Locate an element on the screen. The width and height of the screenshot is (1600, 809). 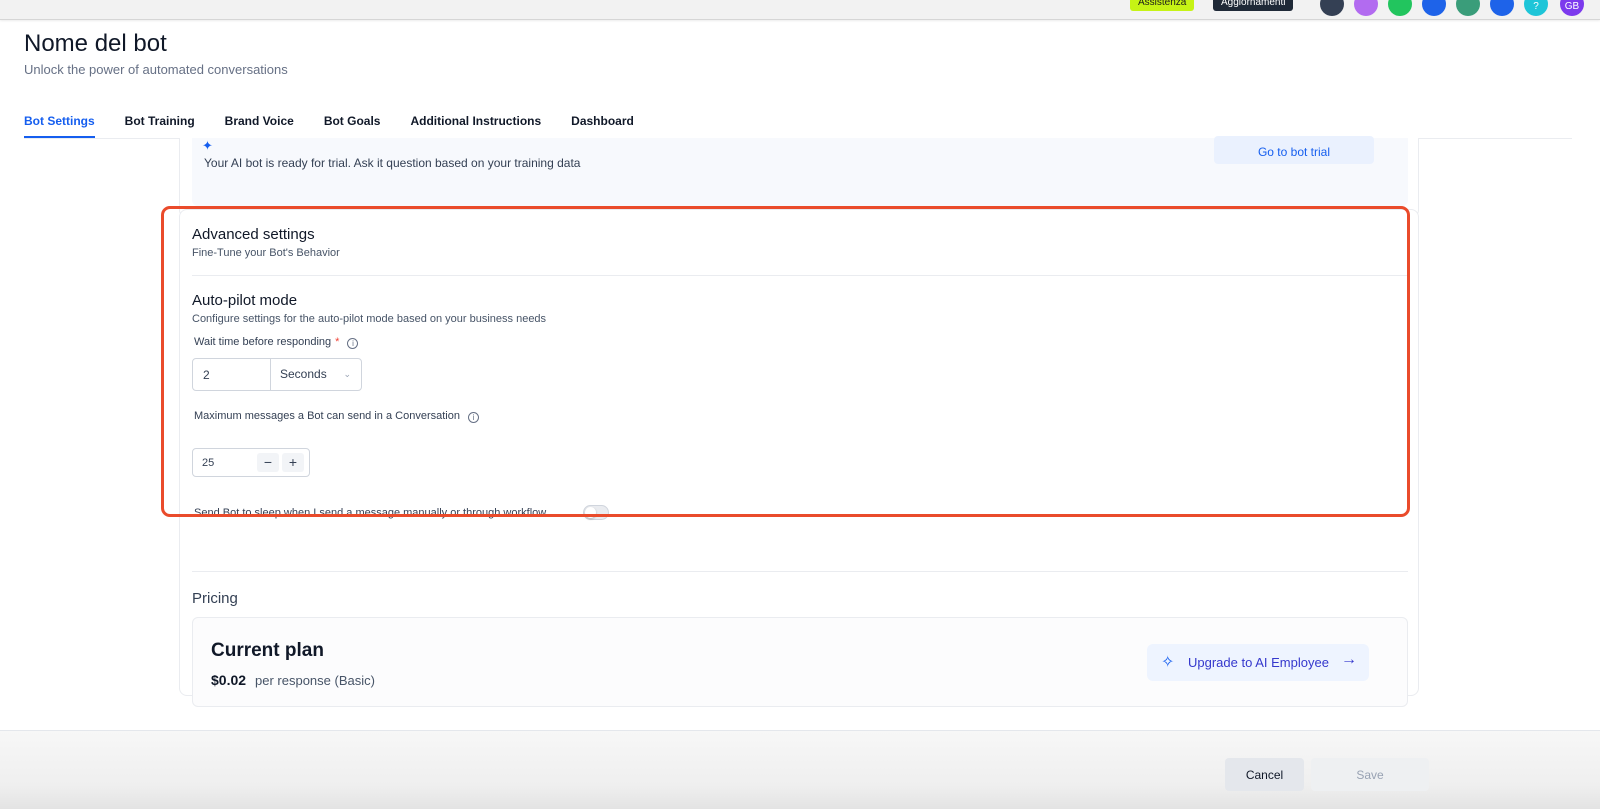
updates-button: Aggiornamenti is located at coordinates (1253, 5).